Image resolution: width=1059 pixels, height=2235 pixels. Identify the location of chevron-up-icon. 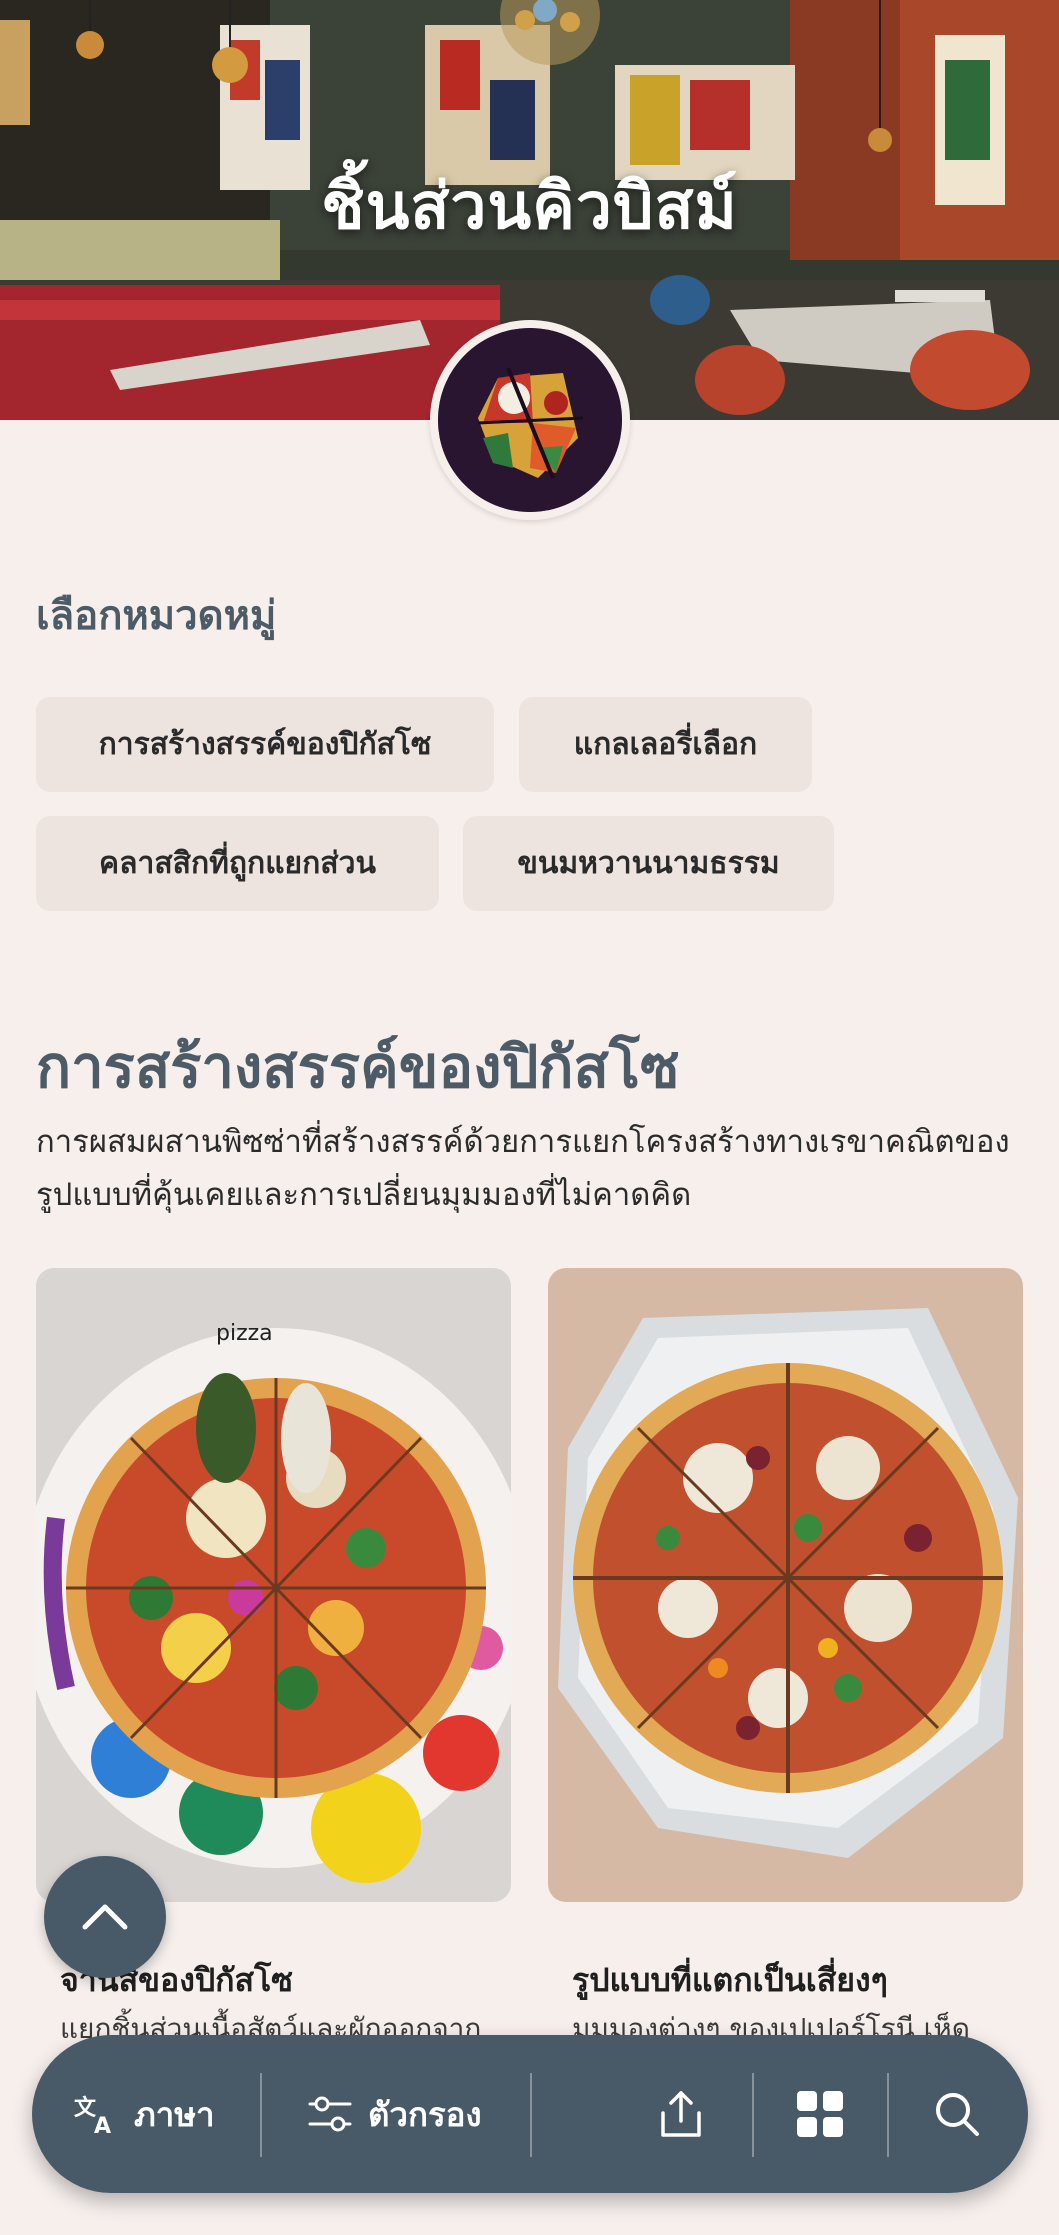
(105, 1917).